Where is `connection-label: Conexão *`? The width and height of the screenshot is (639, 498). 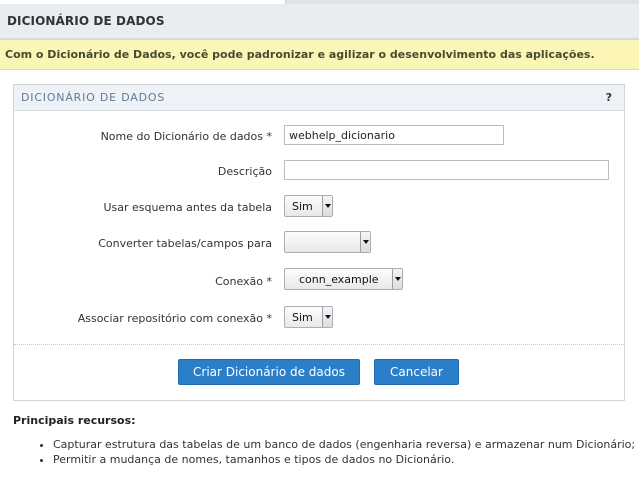 connection-label: Conexão * is located at coordinates (243, 281).